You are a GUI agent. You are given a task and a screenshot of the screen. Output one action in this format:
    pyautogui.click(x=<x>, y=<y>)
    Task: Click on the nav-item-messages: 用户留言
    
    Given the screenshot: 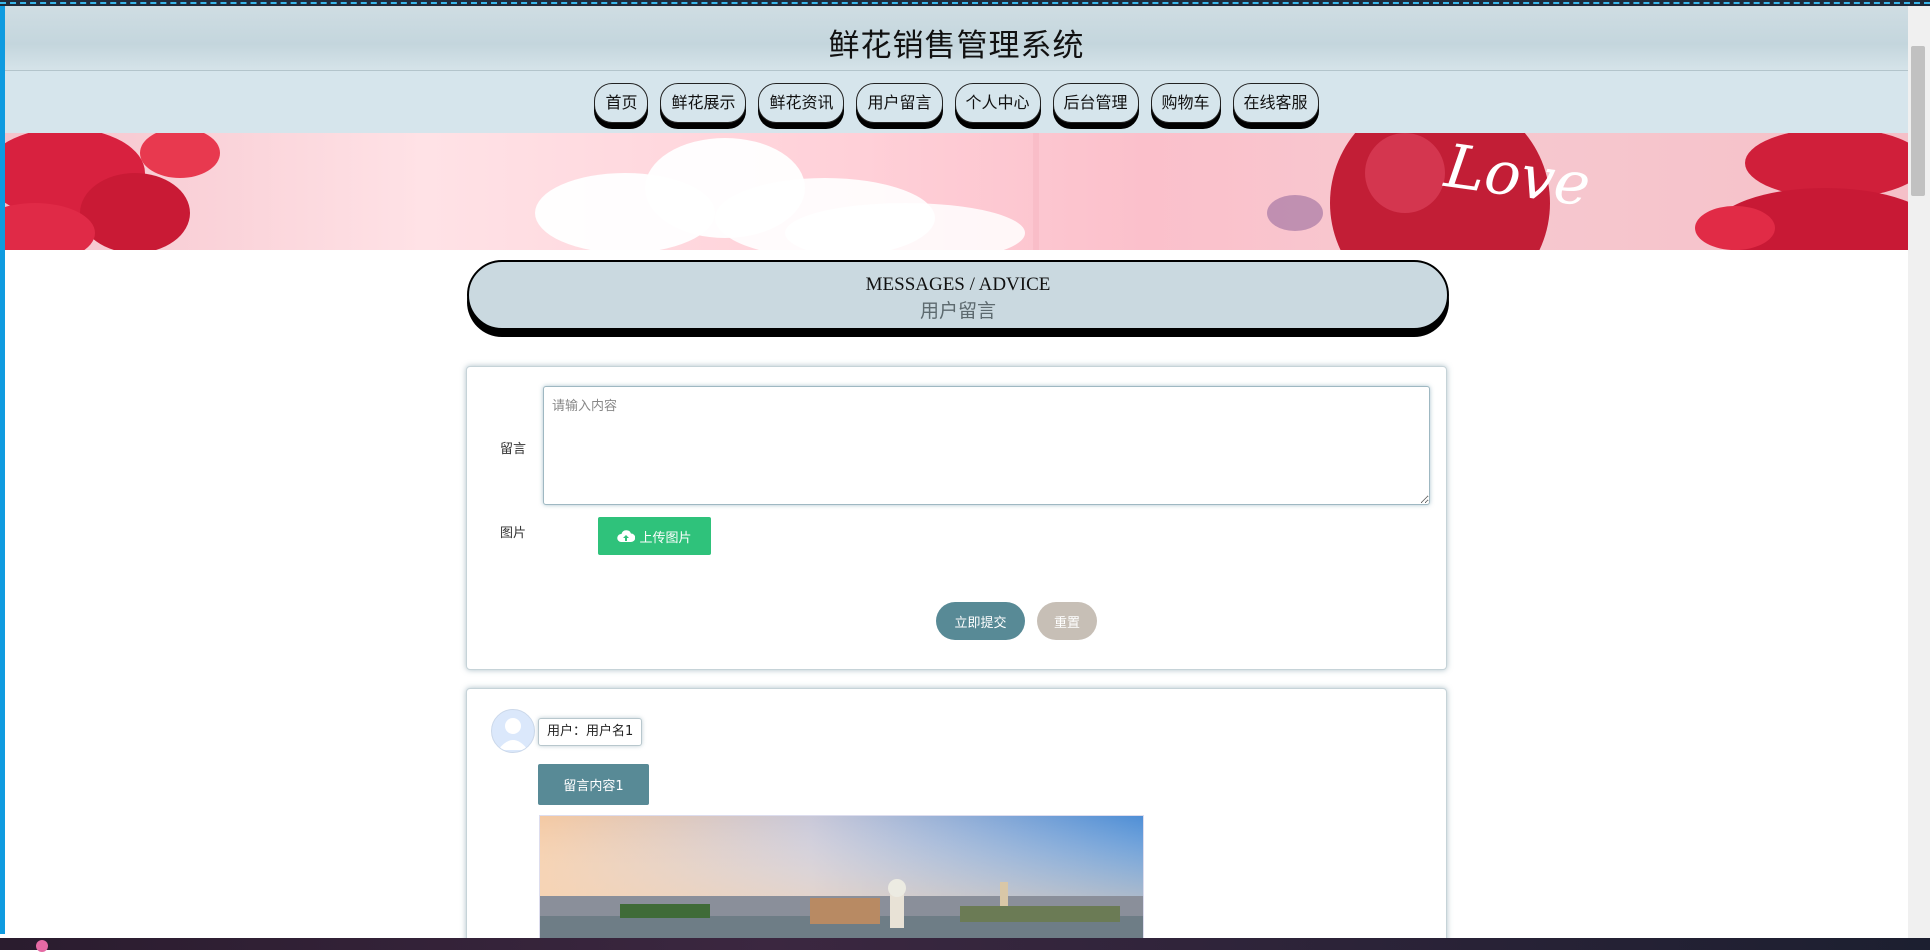 What is the action you would take?
    pyautogui.click(x=899, y=103)
    